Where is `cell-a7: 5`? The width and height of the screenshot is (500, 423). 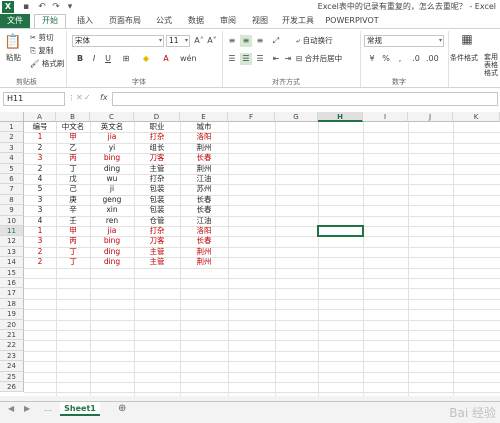
cell-a7: 5 is located at coordinates (40, 189).